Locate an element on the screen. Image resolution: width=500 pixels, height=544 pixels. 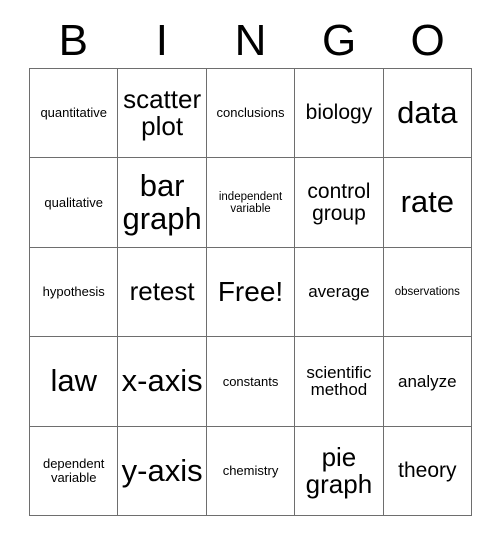
bingo-cell: data is located at coordinates (428, 114).